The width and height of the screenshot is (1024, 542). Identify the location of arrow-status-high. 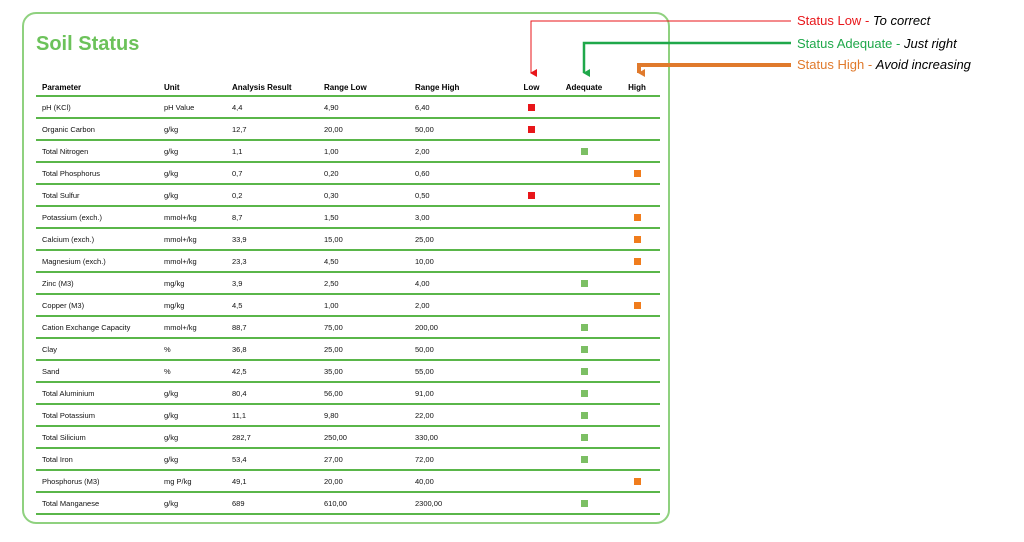
(714, 70).